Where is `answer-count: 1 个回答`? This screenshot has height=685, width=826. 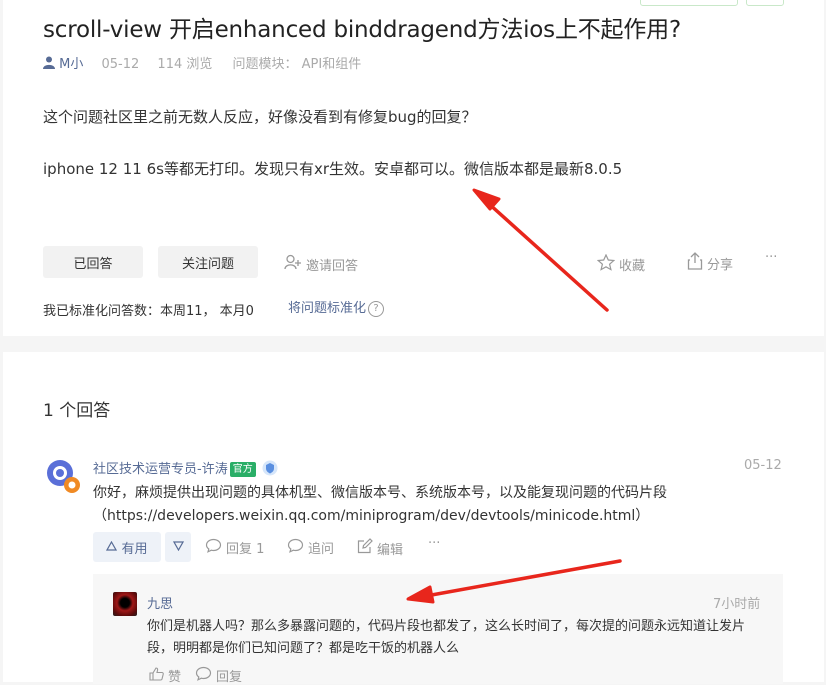
answer-count: 1 个回答 is located at coordinates (77, 411).